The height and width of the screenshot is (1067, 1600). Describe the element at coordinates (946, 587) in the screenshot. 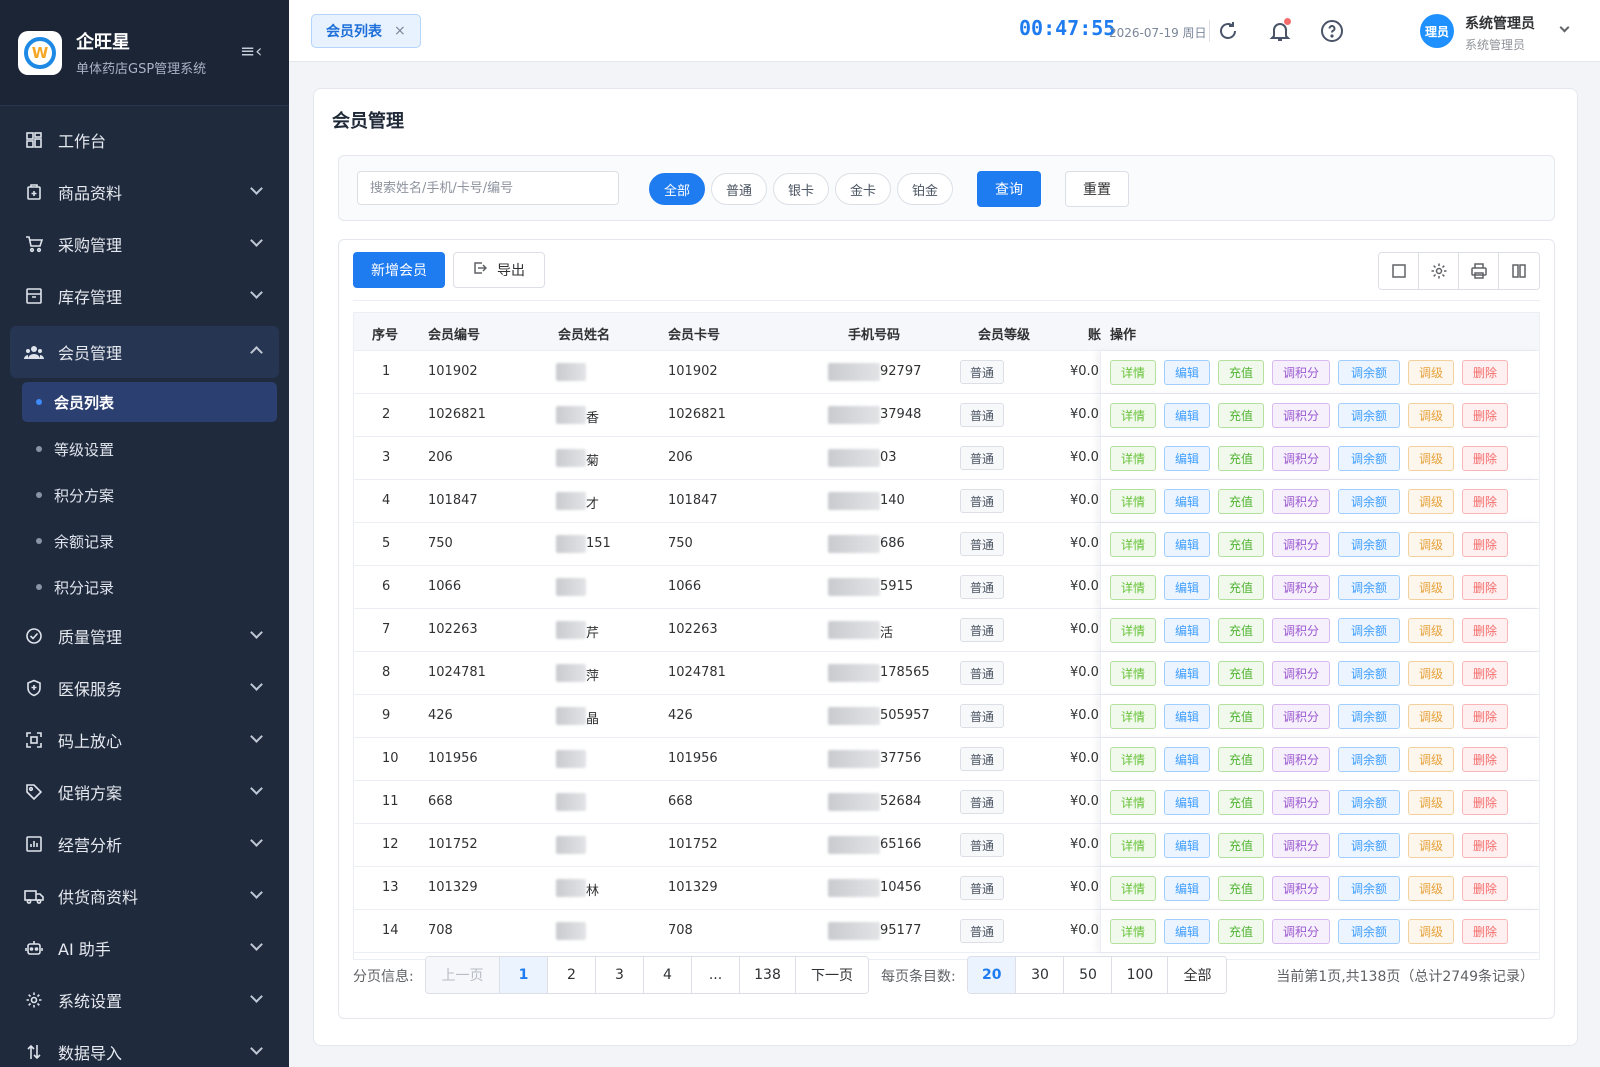

I see `table-row: 6 1066 1066 5915 普通 ¥0.0(详情 编辑 充值 调积分 调余额 调级 删除` at that location.